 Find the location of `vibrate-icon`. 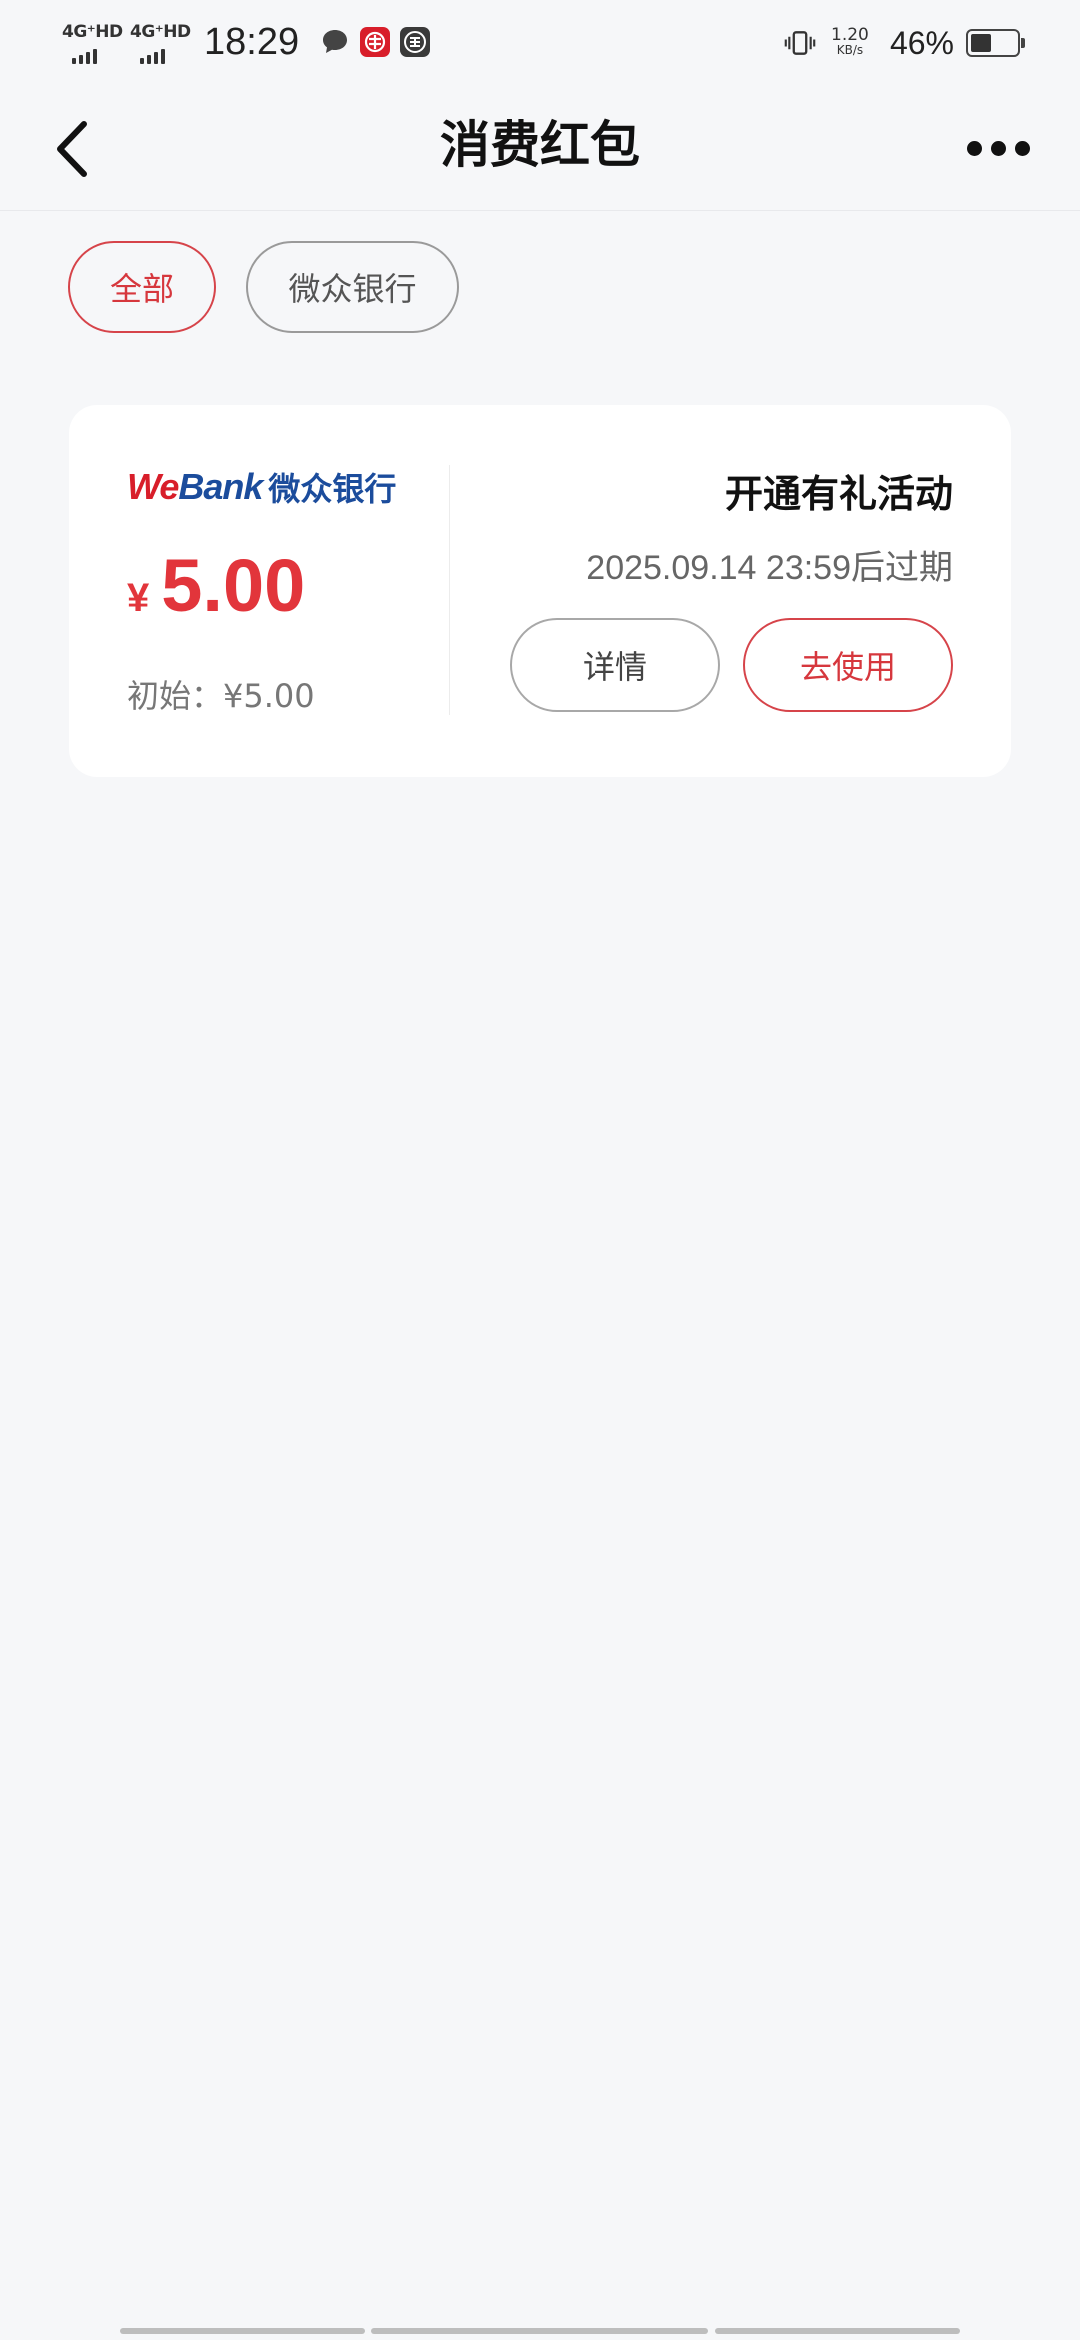

vibrate-icon is located at coordinates (800, 43).